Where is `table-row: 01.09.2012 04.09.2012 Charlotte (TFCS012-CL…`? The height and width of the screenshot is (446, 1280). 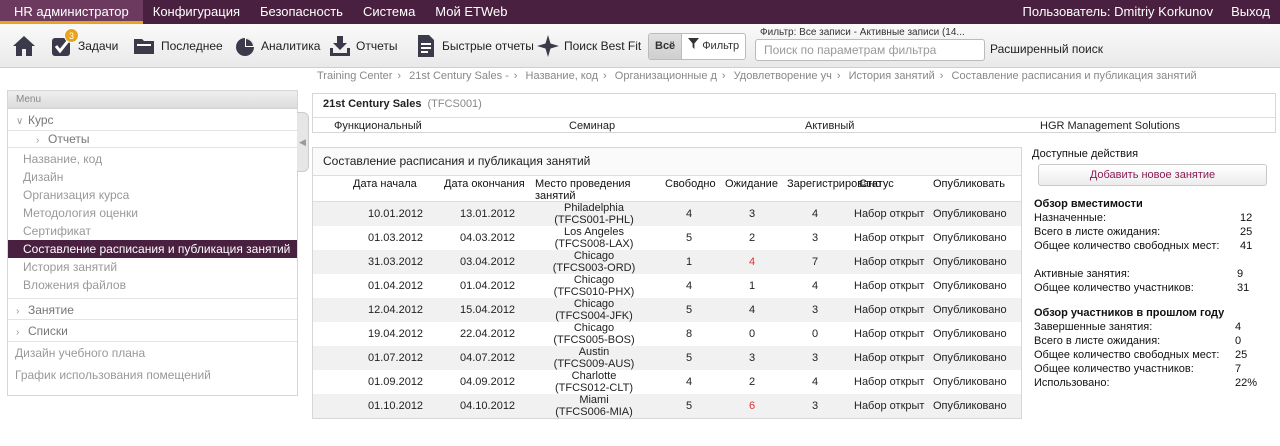 table-row: 01.09.2012 04.09.2012 Charlotte (TFCS012-CL… is located at coordinates (667, 382).